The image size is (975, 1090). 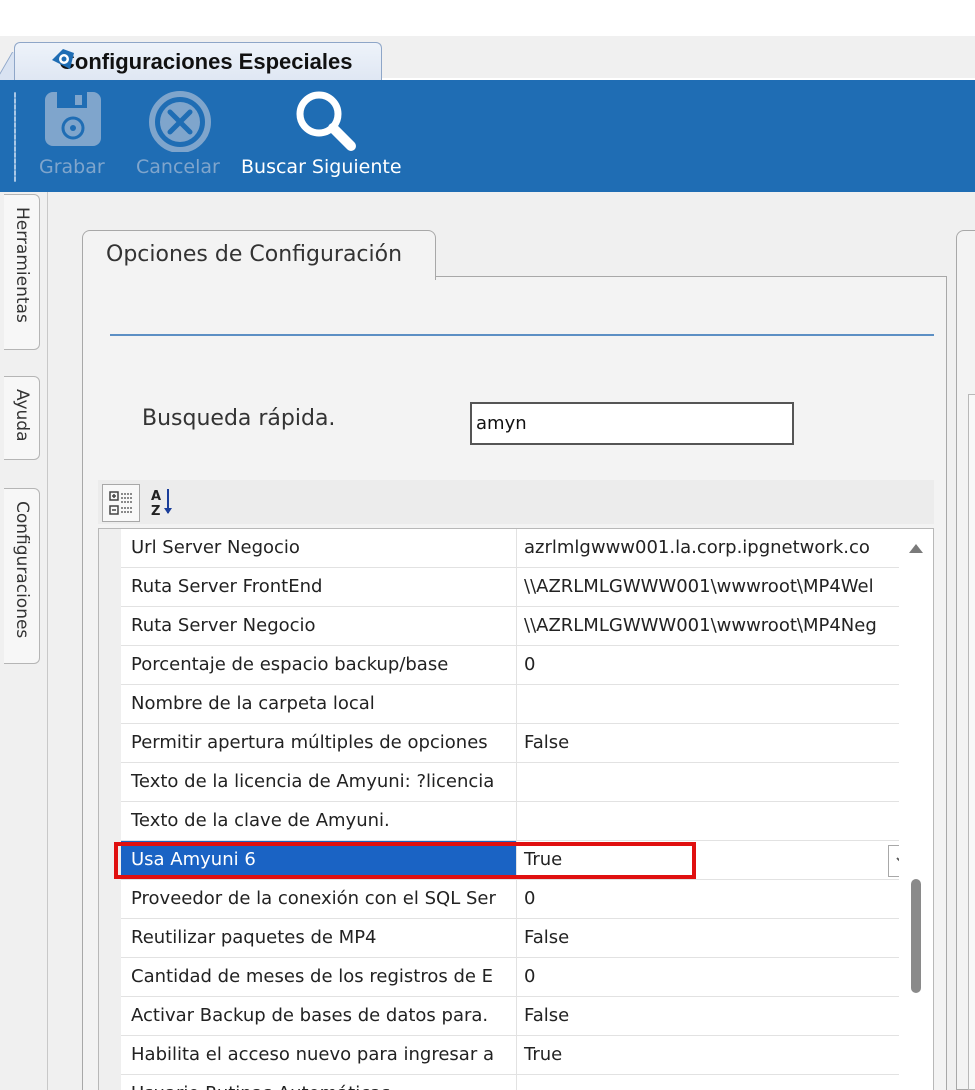 I want to click on panel-tab-title: Opciones de Configuración, so click(x=254, y=254).